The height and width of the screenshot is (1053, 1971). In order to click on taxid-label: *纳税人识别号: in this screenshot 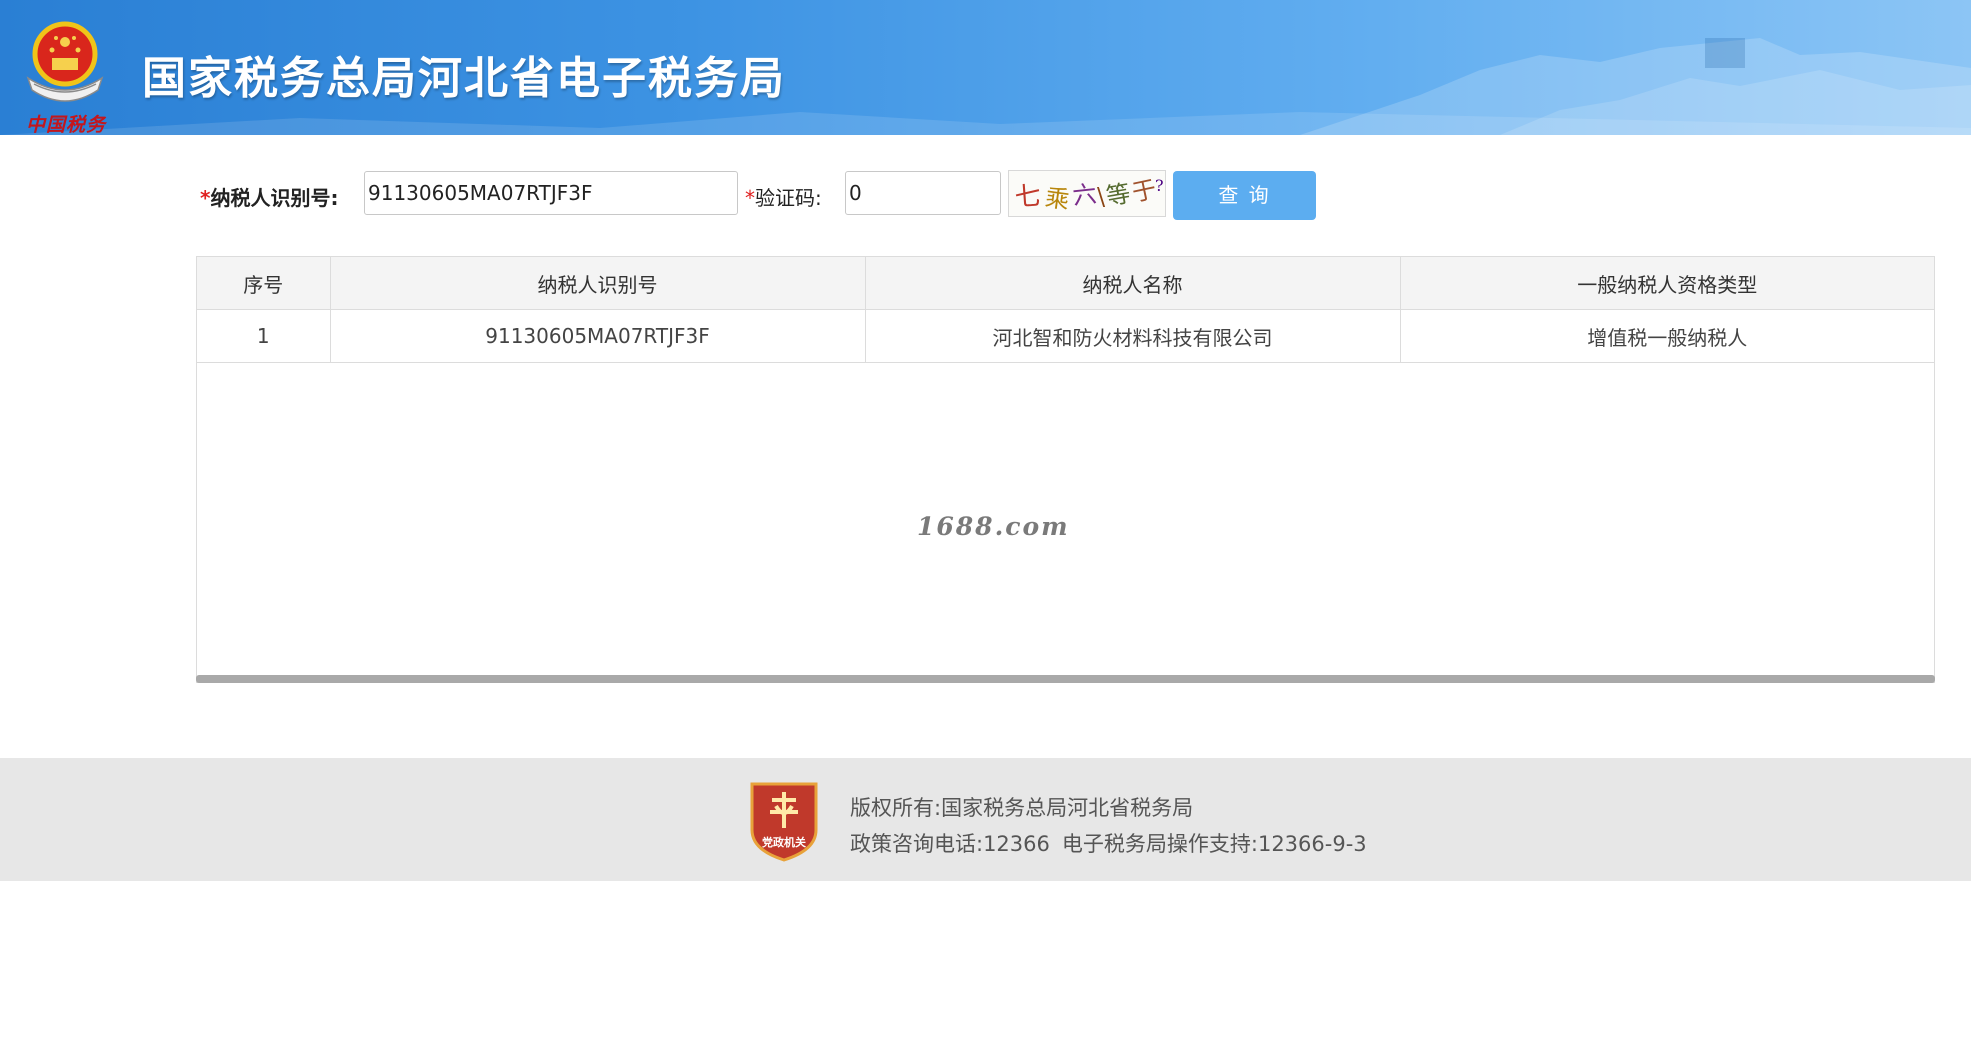, I will do `click(269, 196)`.